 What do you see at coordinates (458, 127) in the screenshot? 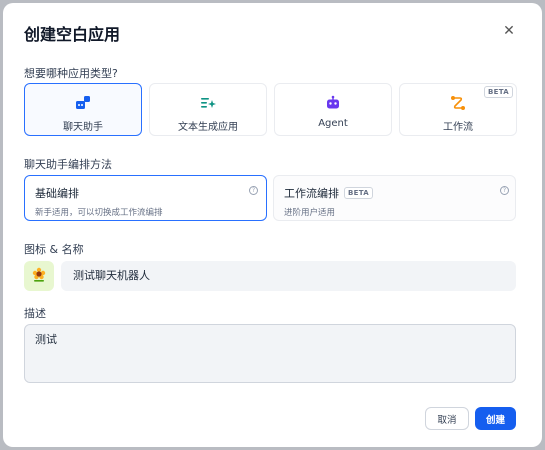
I see `app-type-label-text: 工作流` at bounding box center [458, 127].